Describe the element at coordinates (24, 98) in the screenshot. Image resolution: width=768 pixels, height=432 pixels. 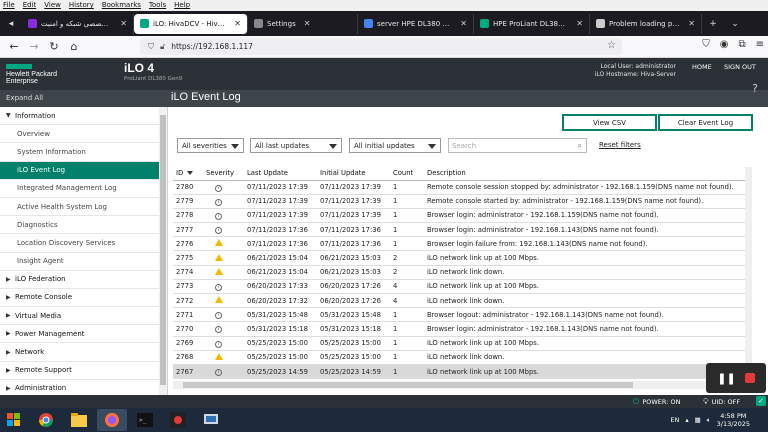
I see `expand-all-link: Expand All` at that location.